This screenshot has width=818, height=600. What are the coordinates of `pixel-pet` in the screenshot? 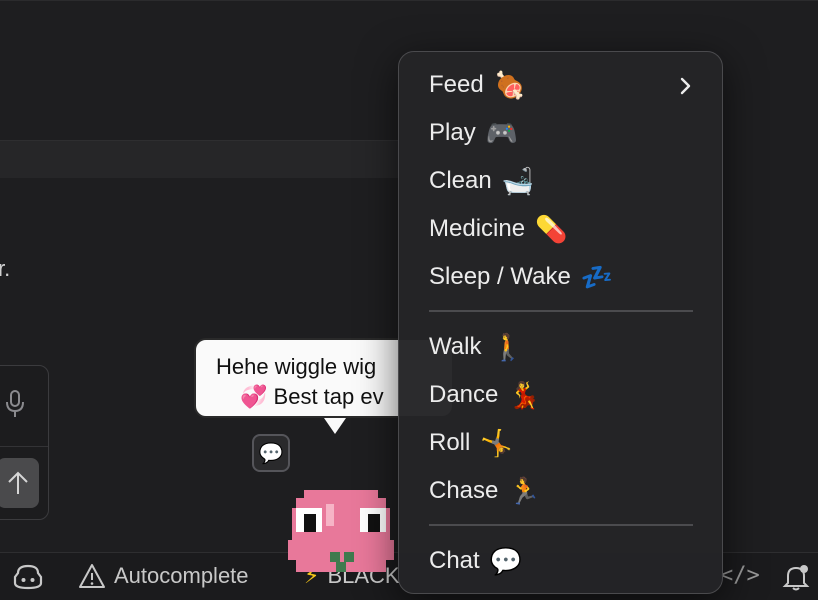 It's located at (341, 531).